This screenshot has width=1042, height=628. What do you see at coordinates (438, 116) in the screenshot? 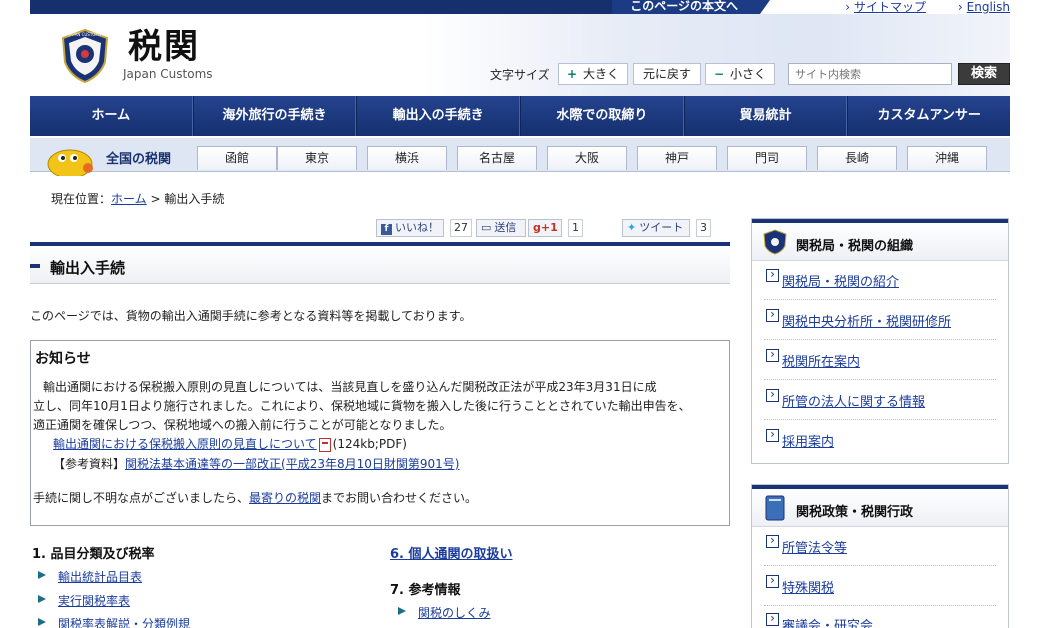
I see `nav-import-export: 輸出入の手続き` at bounding box center [438, 116].